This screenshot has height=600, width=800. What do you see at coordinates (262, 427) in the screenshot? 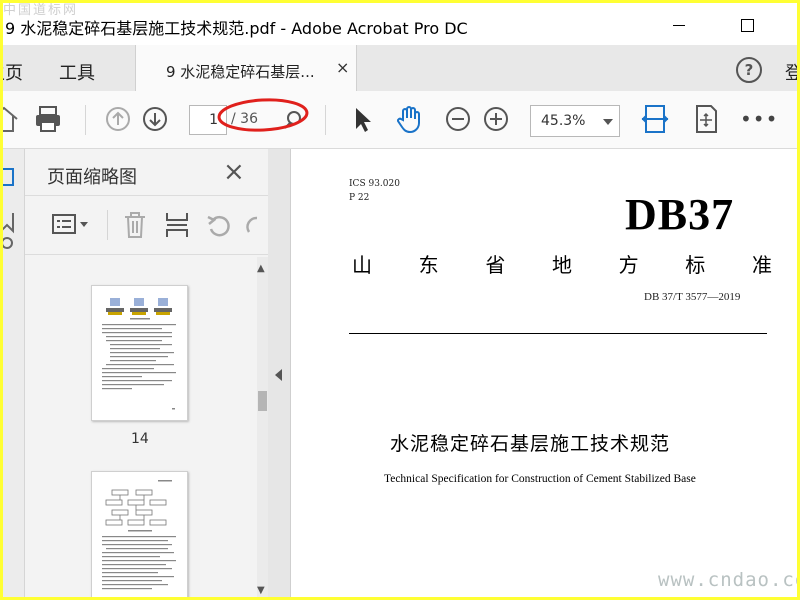
I see `thumbnail-scrollbar: ▲ ▼` at bounding box center [262, 427].